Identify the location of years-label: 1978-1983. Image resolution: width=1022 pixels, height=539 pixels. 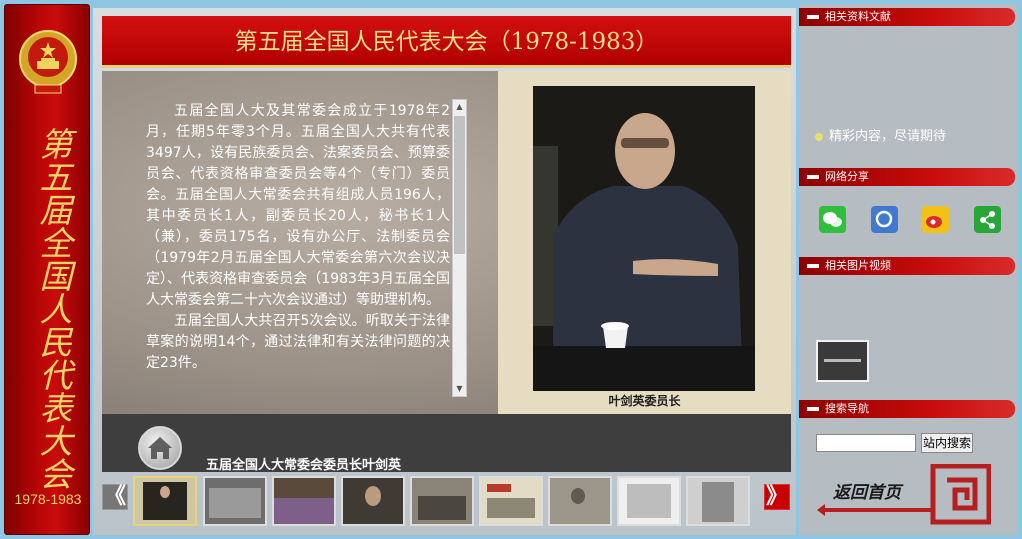
(48, 499).